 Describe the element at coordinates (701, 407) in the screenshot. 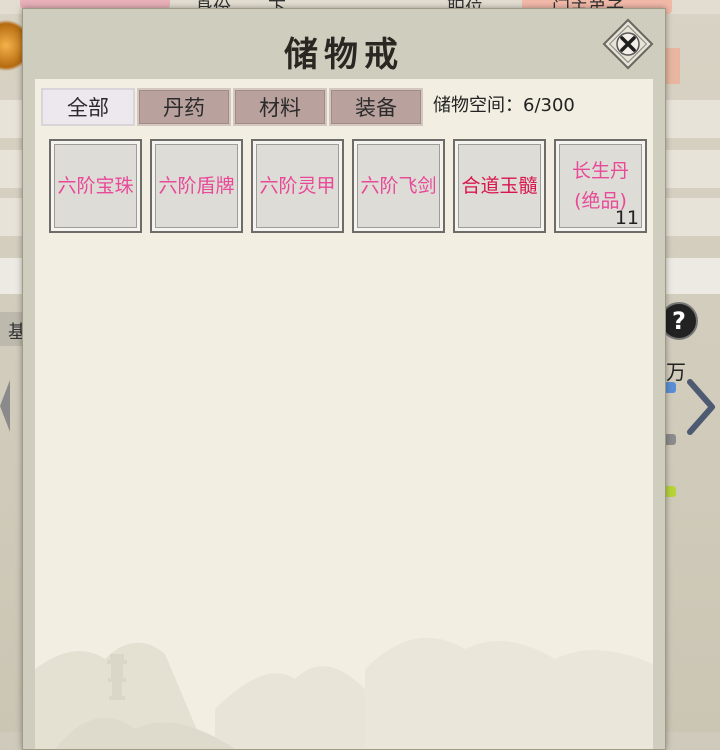

I see `next-arrow-icon` at that location.